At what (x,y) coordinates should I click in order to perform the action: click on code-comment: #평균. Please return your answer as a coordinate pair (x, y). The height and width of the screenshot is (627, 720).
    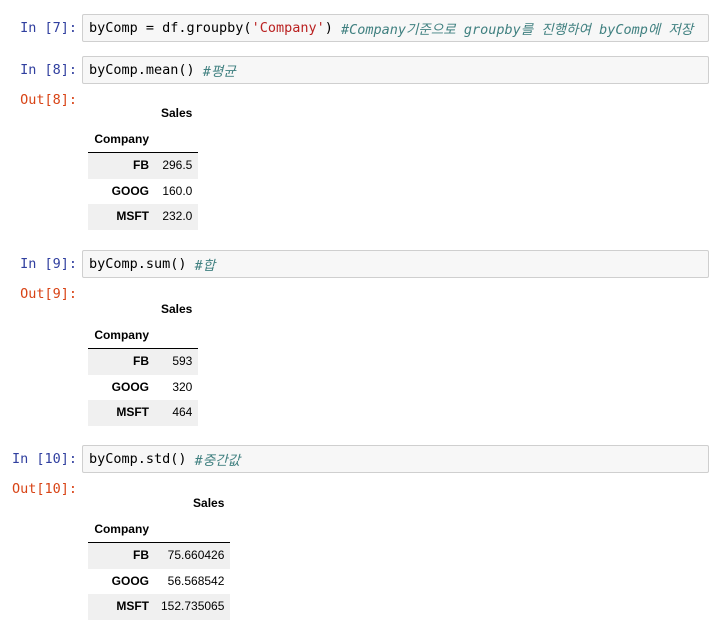
    Looking at the image, I should click on (219, 72).